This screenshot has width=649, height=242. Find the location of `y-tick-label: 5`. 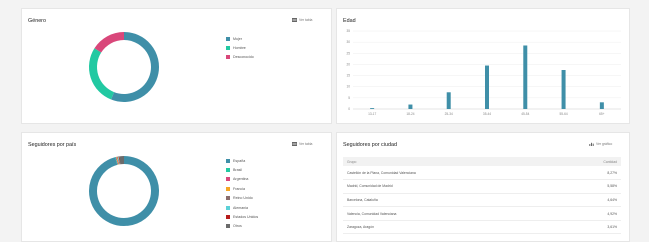

y-tick-label: 5 is located at coordinates (349, 98).